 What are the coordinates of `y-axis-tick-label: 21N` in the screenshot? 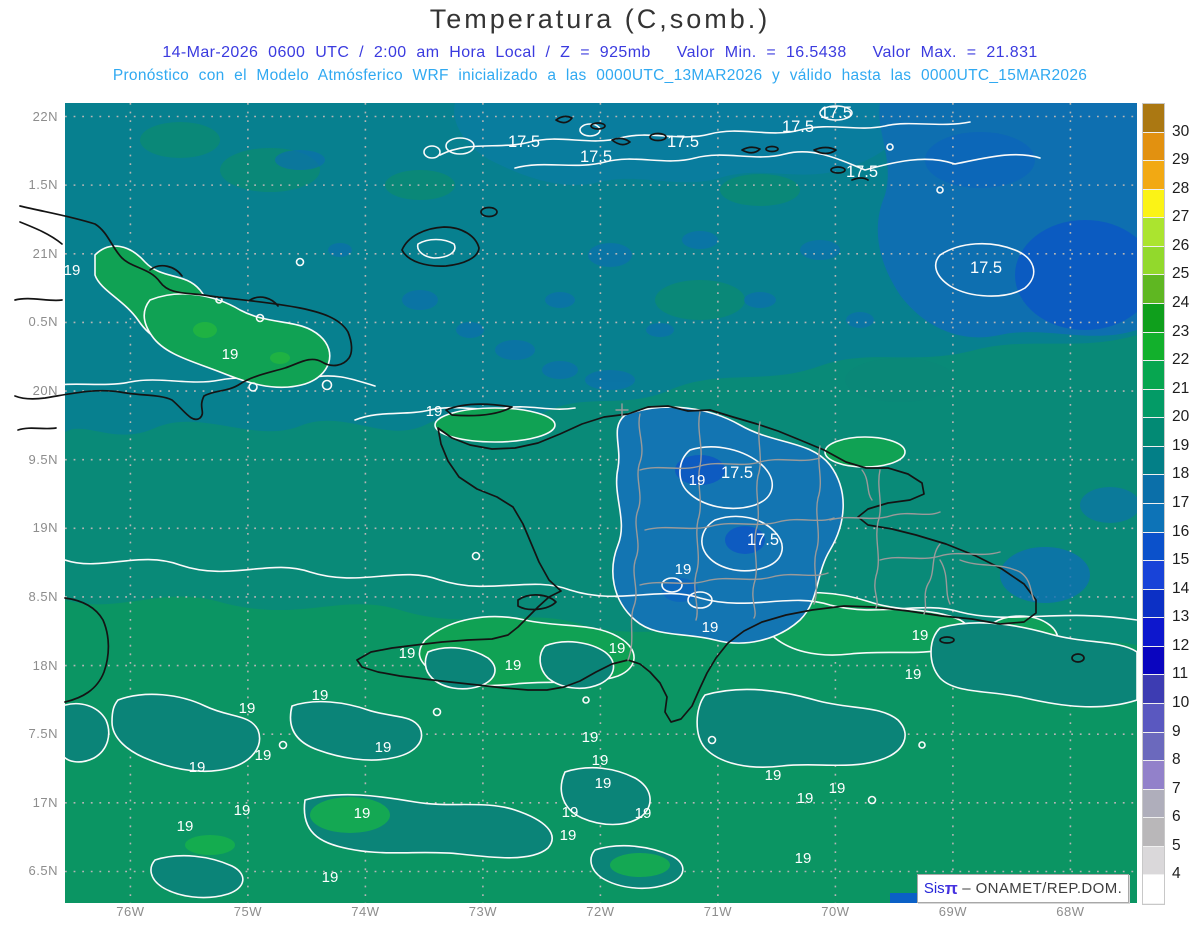 It's located at (45, 253).